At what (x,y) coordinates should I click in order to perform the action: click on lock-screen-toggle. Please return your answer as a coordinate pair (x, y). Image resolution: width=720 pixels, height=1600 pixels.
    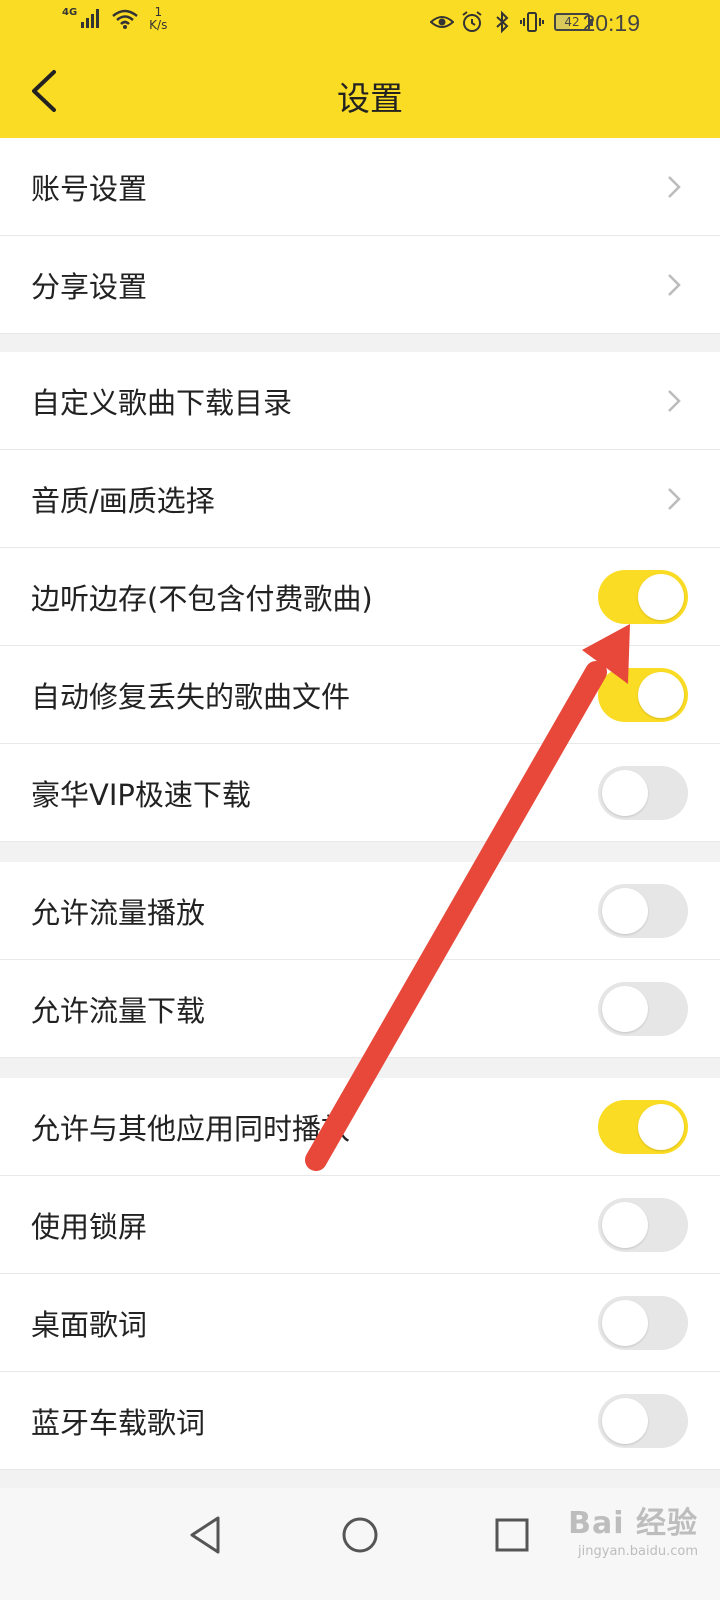
    Looking at the image, I should click on (643, 1224).